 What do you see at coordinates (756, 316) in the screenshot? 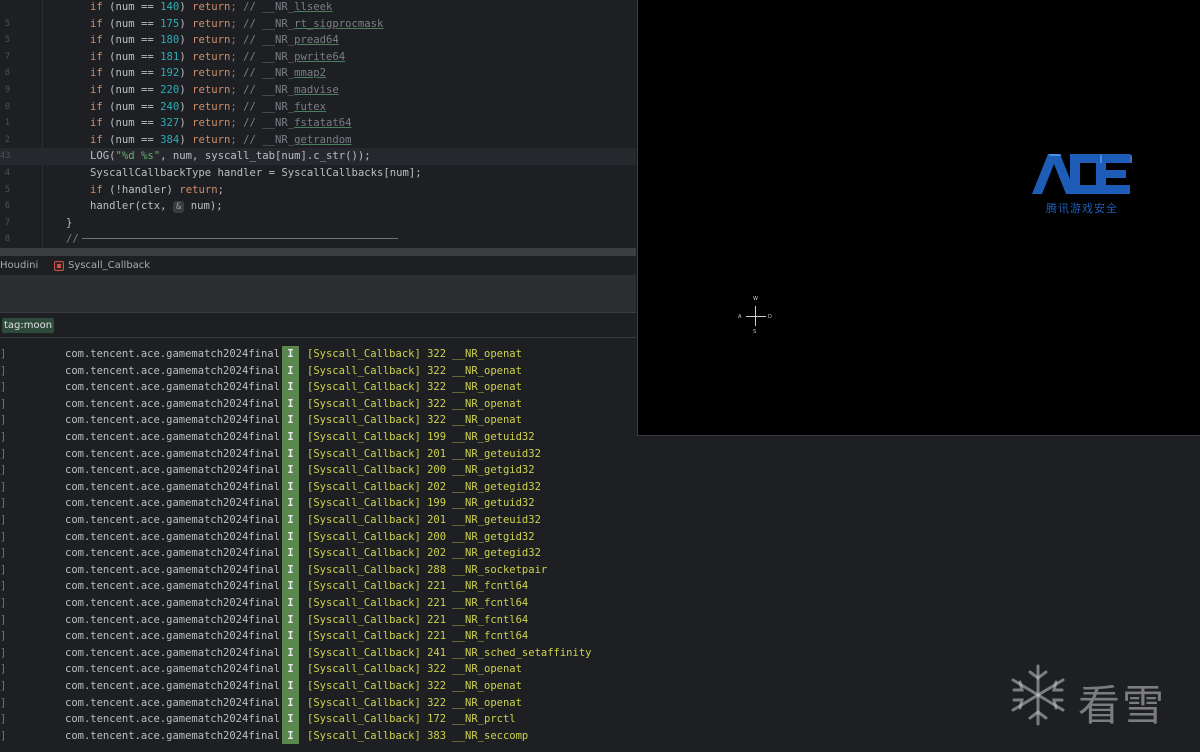
I see `wasd-compass: W A D S` at bounding box center [756, 316].